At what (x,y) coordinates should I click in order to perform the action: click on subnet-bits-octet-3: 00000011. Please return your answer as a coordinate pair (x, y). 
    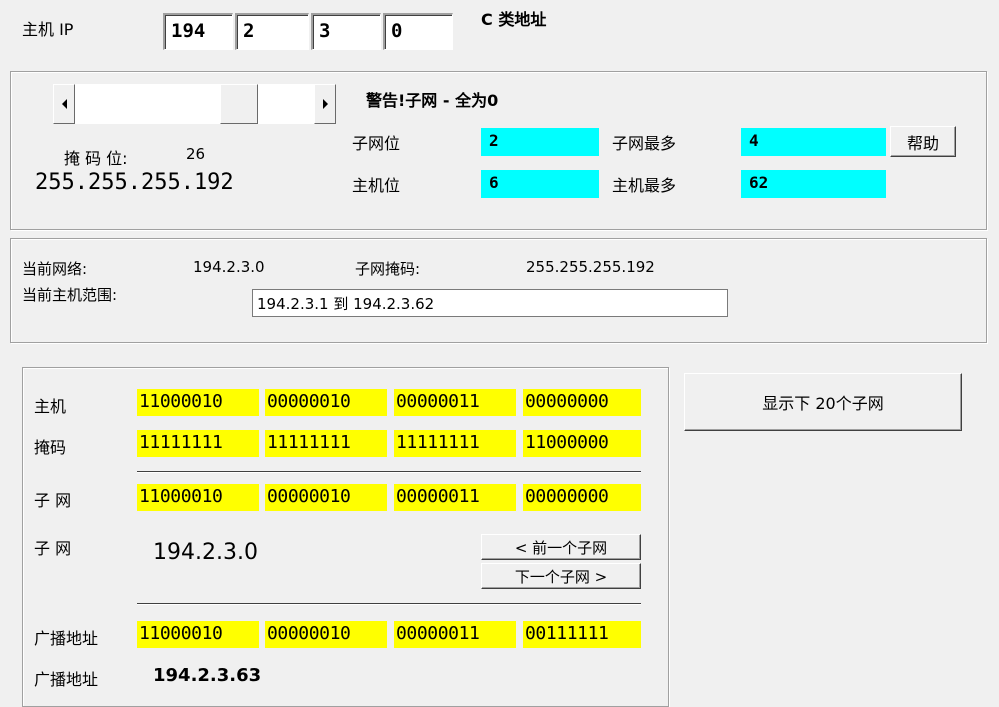
    Looking at the image, I should click on (455, 497).